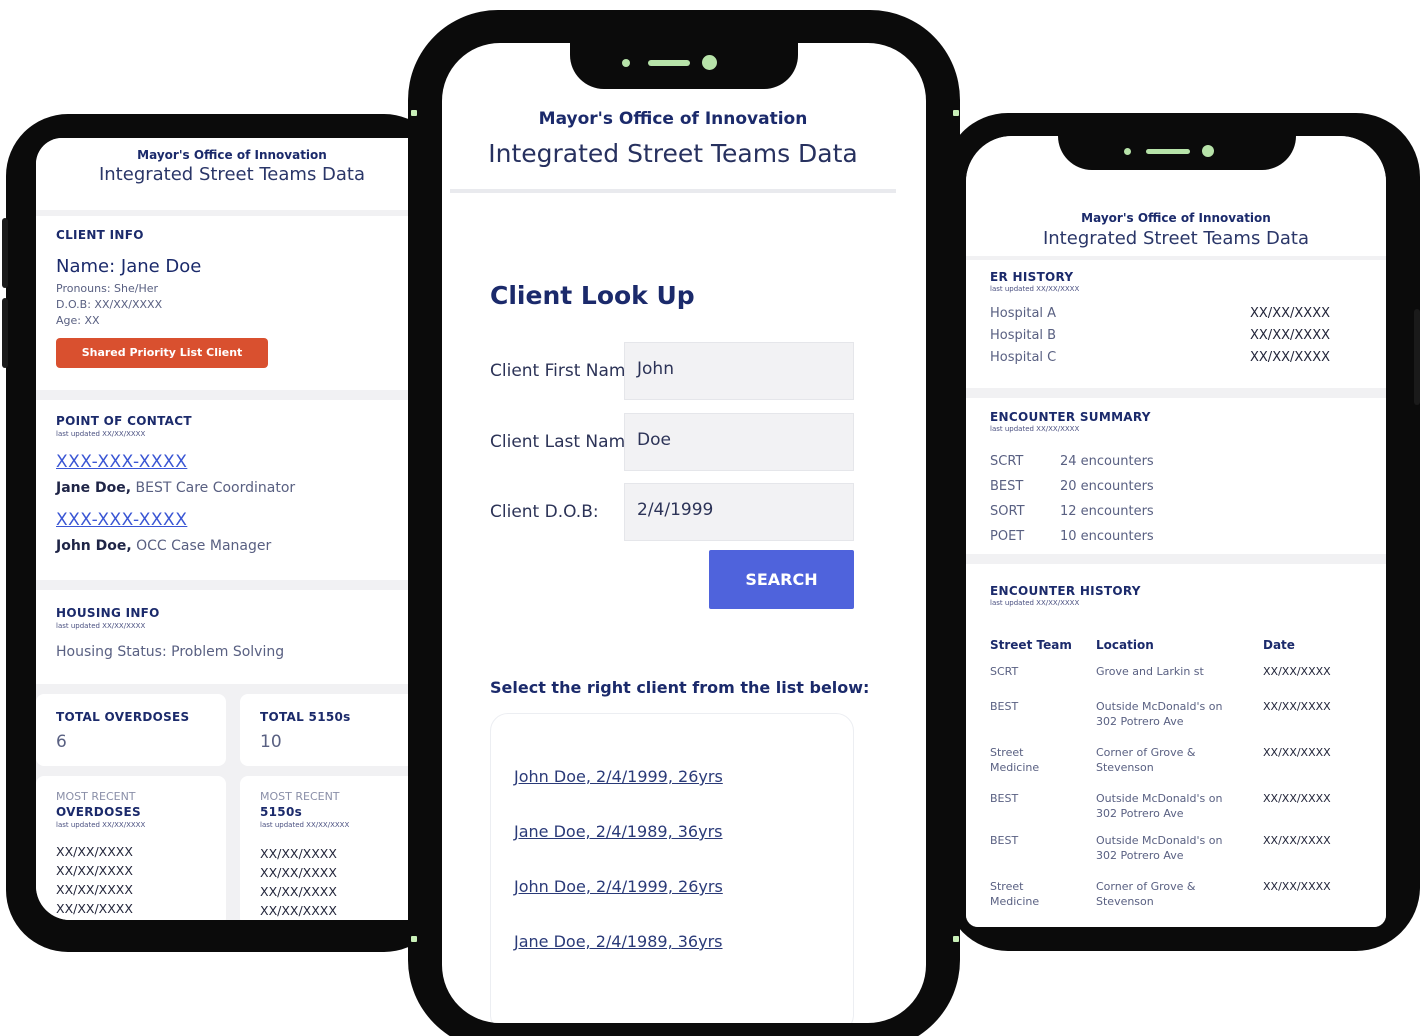  What do you see at coordinates (566, 371) in the screenshot?
I see `first-name-label: Client First Name:` at bounding box center [566, 371].